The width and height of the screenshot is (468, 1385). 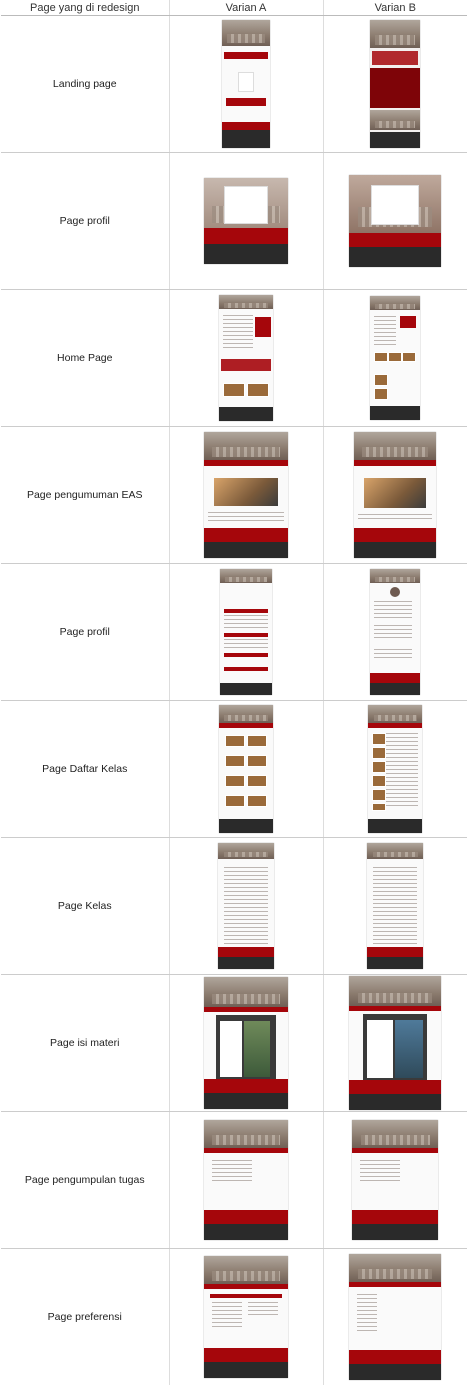 What do you see at coordinates (85, 495) in the screenshot?
I see `row-label: Page pengumuman EAS` at bounding box center [85, 495].